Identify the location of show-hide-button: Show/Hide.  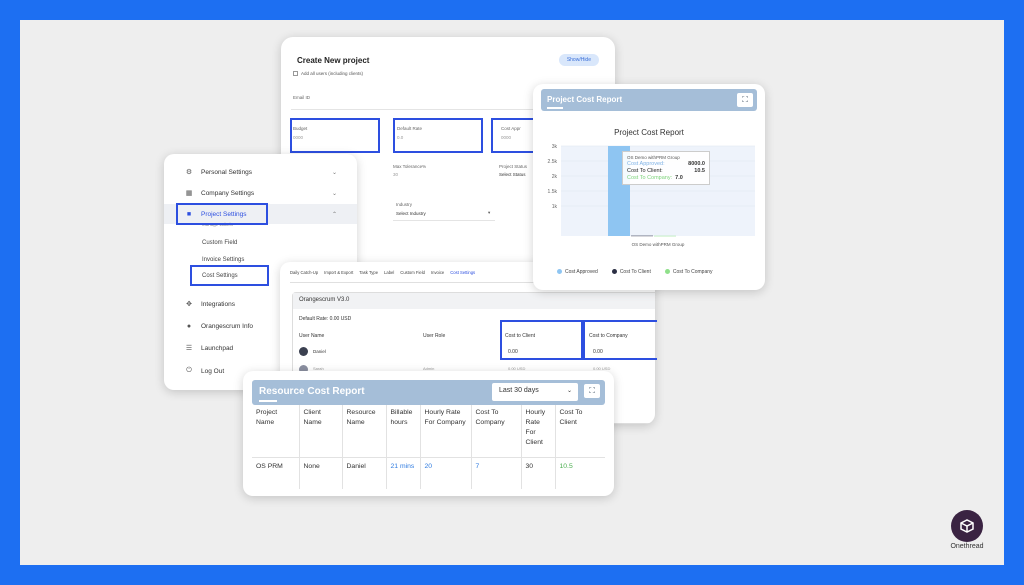
(578, 60).